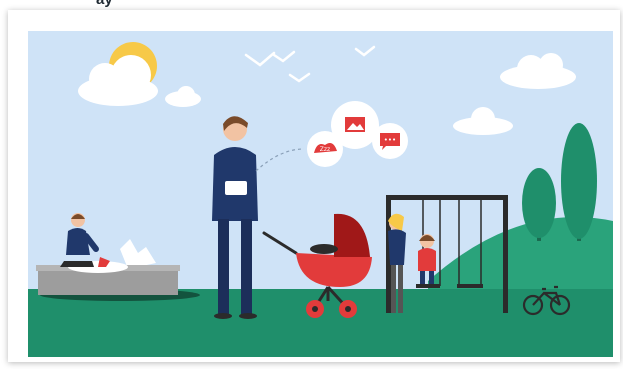  Describe the element at coordinates (325, 149) in the screenshot. I see `sleep-text: Zzz` at that location.